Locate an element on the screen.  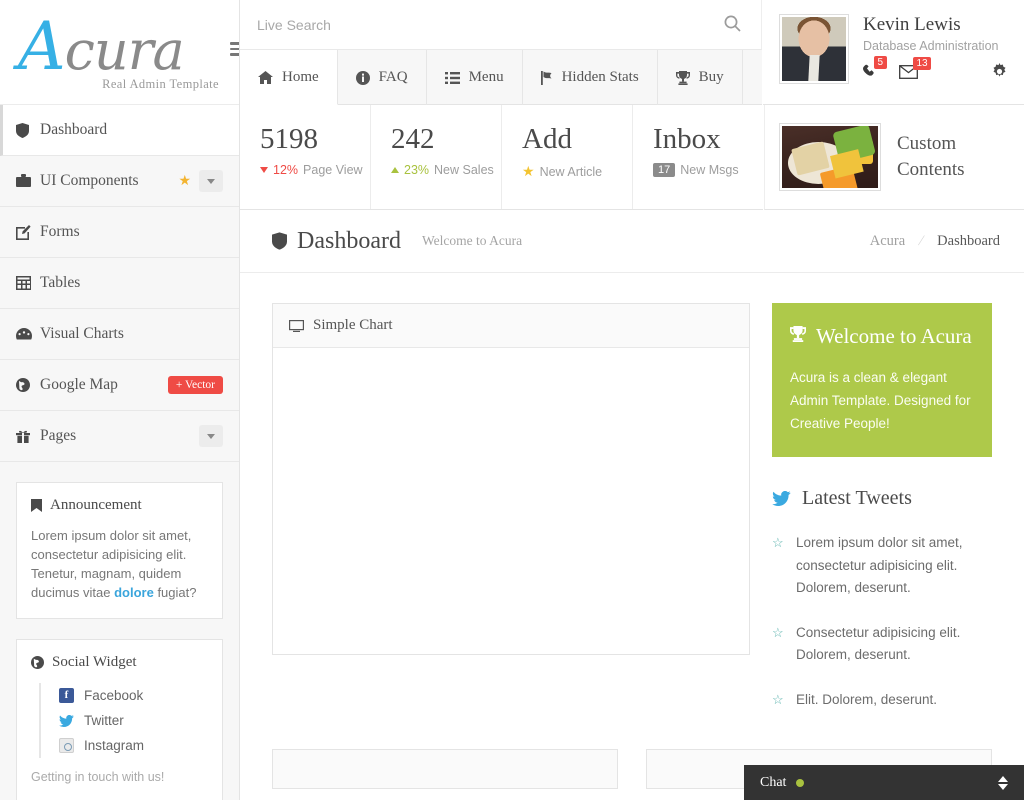
stat-label: New Msgs is located at coordinates (709, 170).